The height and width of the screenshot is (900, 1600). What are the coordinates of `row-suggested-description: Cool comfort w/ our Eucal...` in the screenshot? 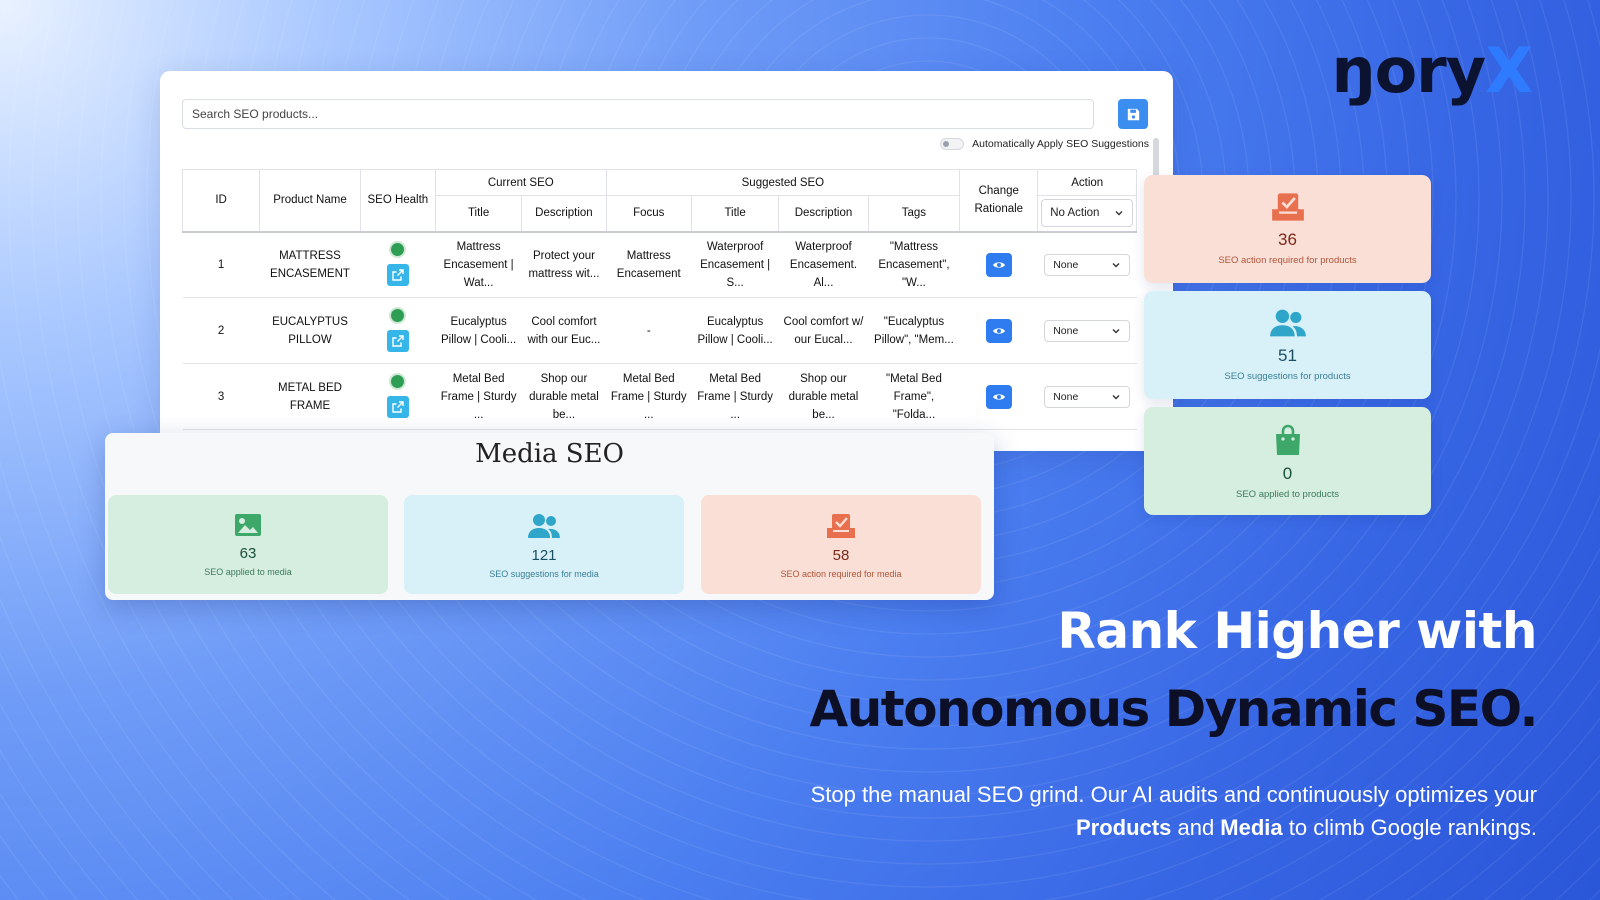 It's located at (823, 331).